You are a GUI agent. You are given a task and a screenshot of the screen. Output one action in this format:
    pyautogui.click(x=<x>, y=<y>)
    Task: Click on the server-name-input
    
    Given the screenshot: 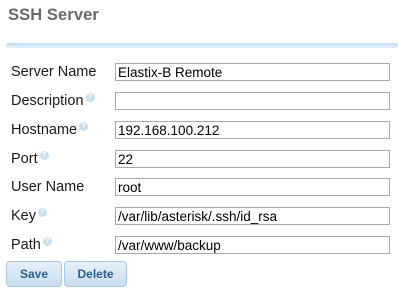 What is the action you would take?
    pyautogui.click(x=252, y=72)
    